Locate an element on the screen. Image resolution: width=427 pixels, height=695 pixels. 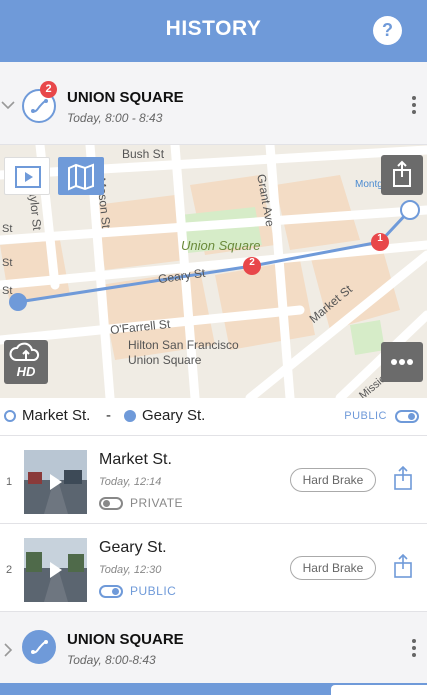
cloud-upload-icon is located at coordinates (24, 351).